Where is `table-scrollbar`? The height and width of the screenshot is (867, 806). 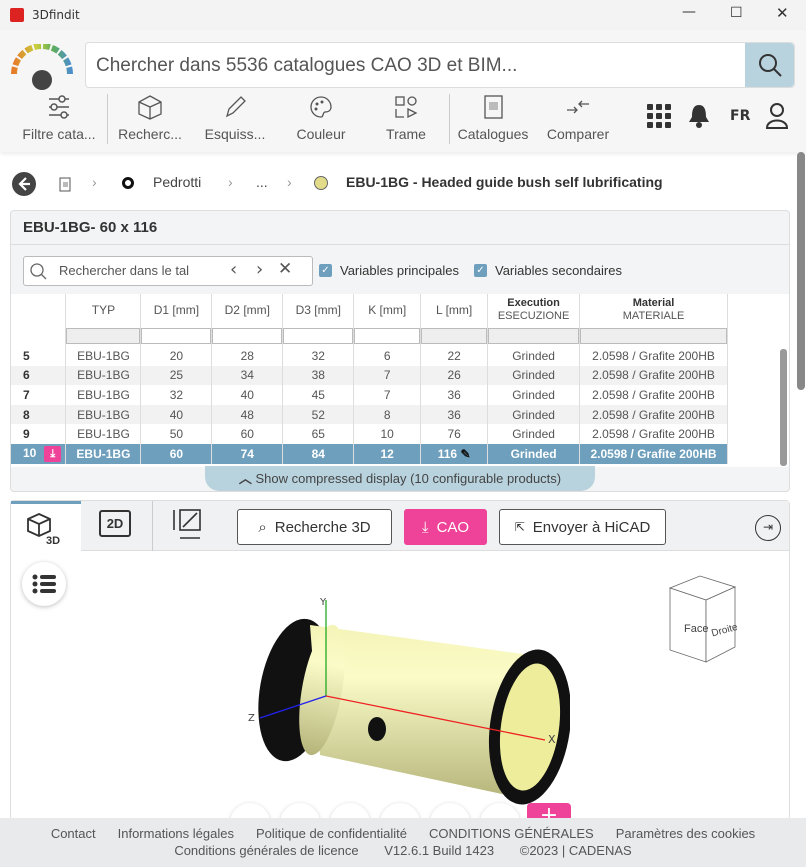 table-scrollbar is located at coordinates (783, 407).